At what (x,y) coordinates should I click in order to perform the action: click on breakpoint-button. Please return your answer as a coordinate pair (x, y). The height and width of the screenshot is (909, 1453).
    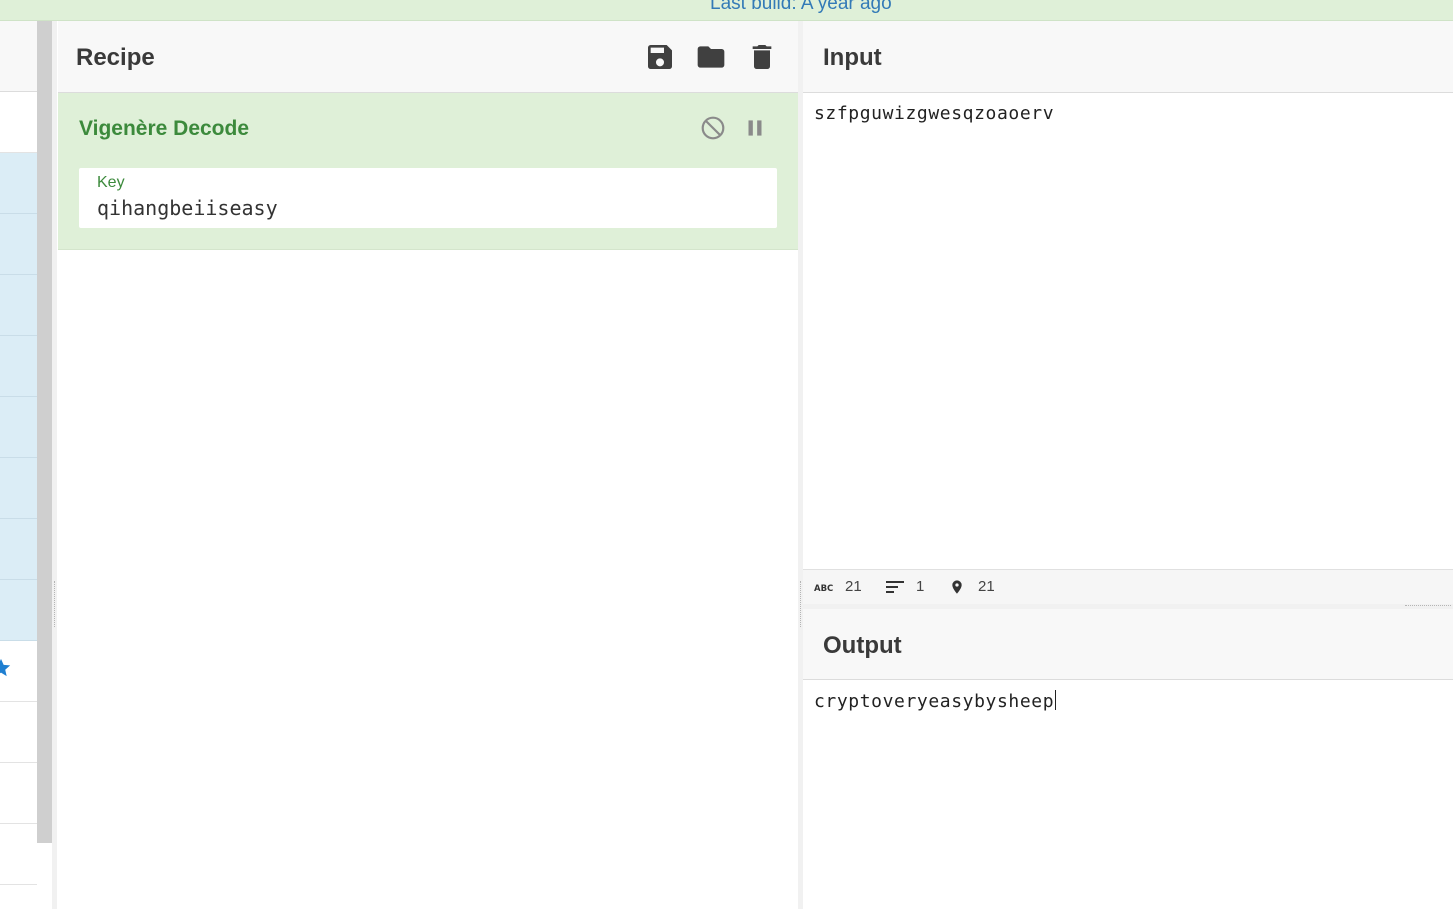
    Looking at the image, I should click on (755, 128).